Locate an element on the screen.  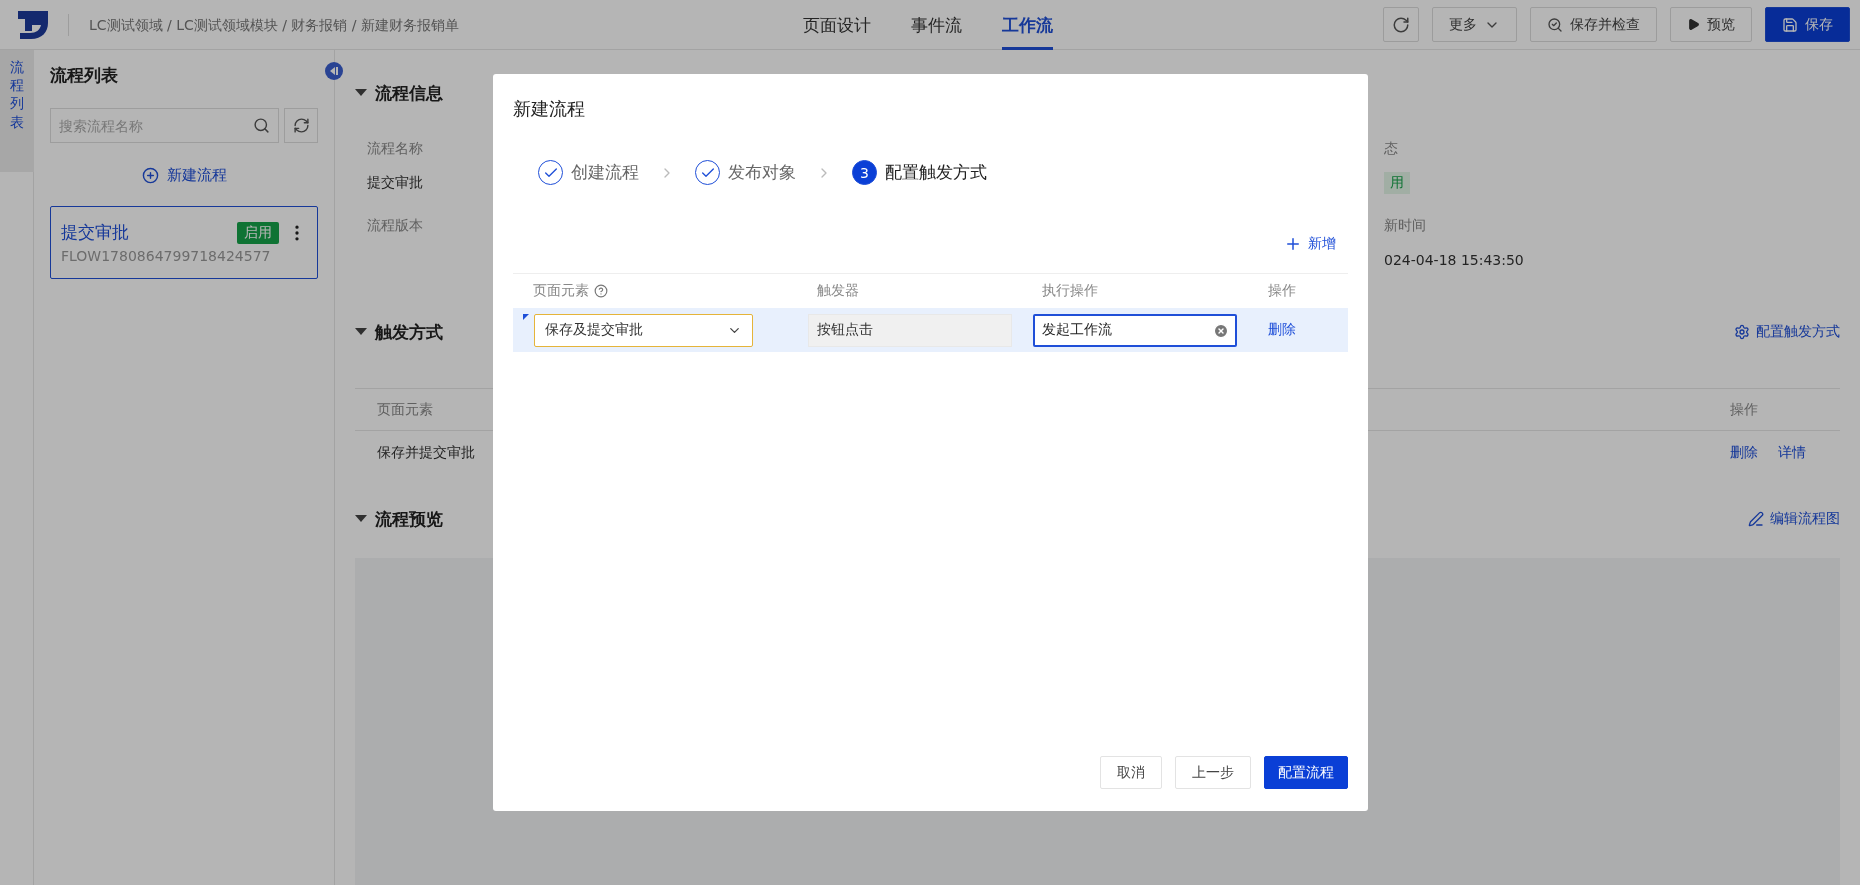
new-flow-button: 新建流程 is located at coordinates (184, 175).